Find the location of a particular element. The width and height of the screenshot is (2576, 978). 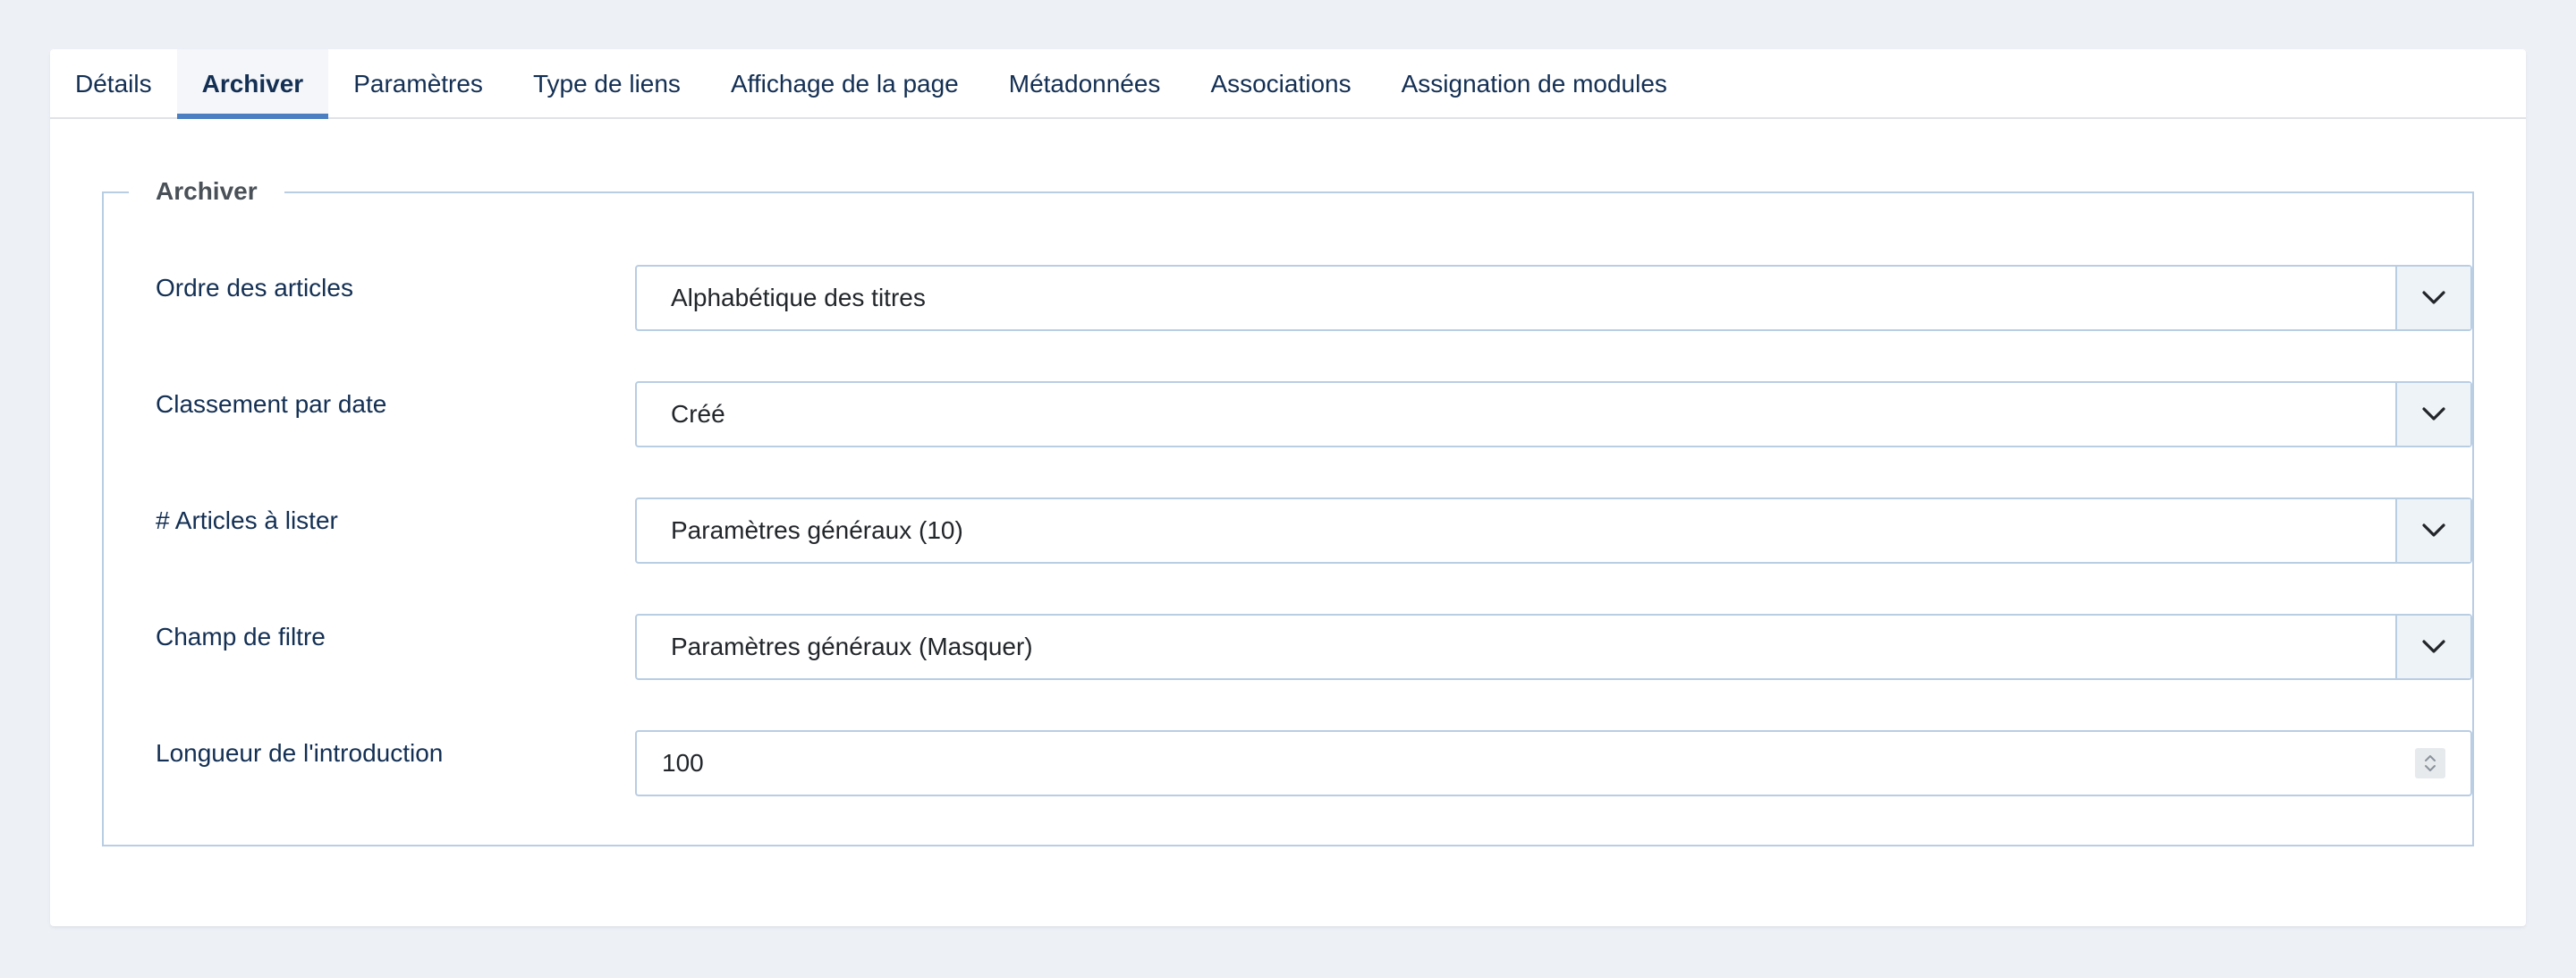

tab-assignation-de-modules: Assignation de modules is located at coordinates (1534, 83).